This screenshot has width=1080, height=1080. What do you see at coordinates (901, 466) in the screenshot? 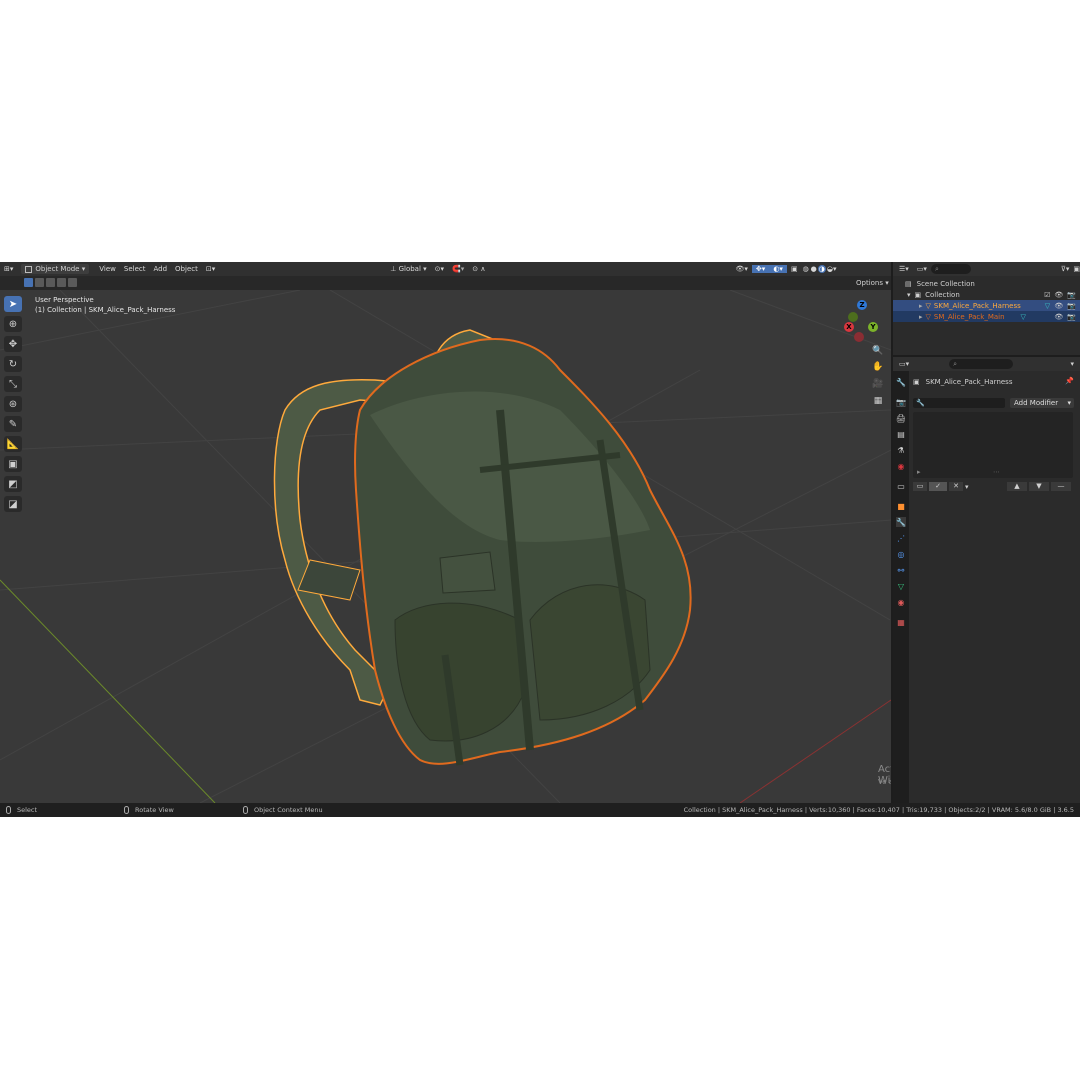
I see `world-tab-icon: ◉` at bounding box center [901, 466].